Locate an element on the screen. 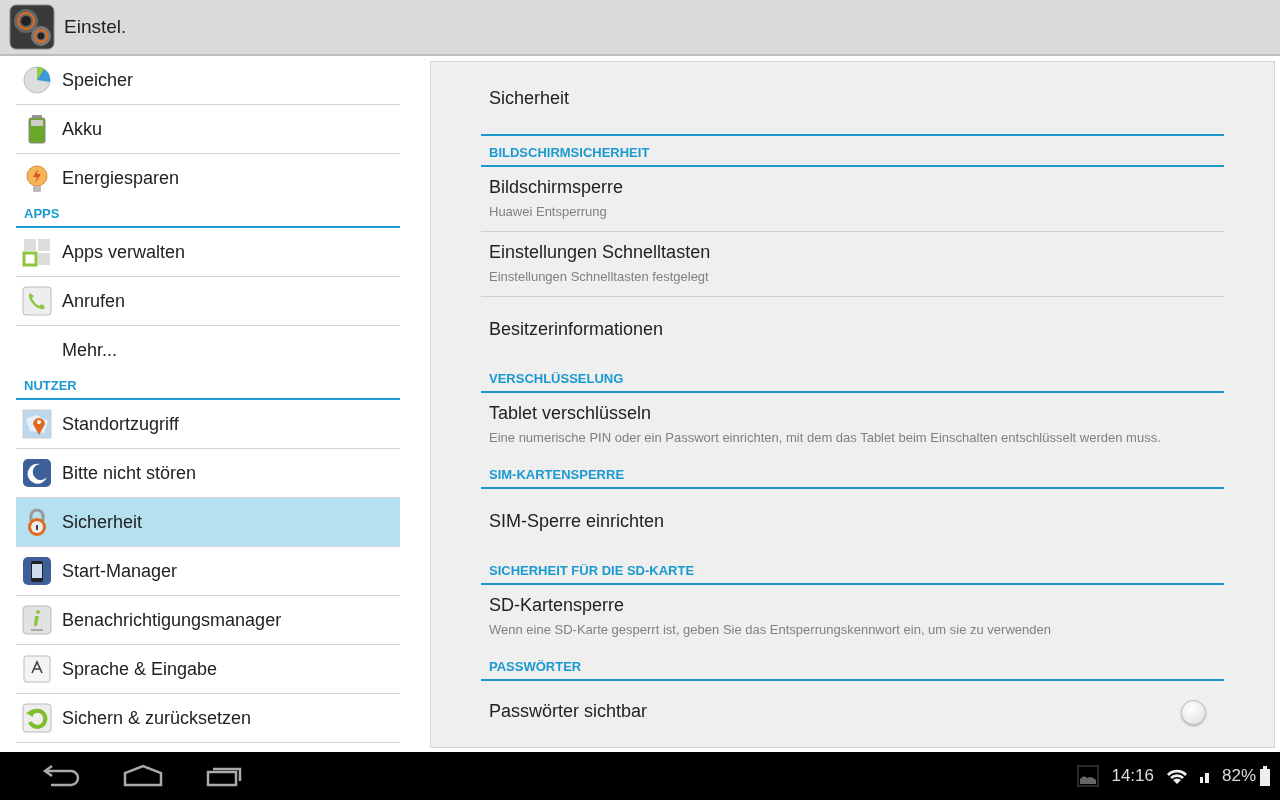  sidebar-item: Sichern & zurücksetzen is located at coordinates (208, 718).